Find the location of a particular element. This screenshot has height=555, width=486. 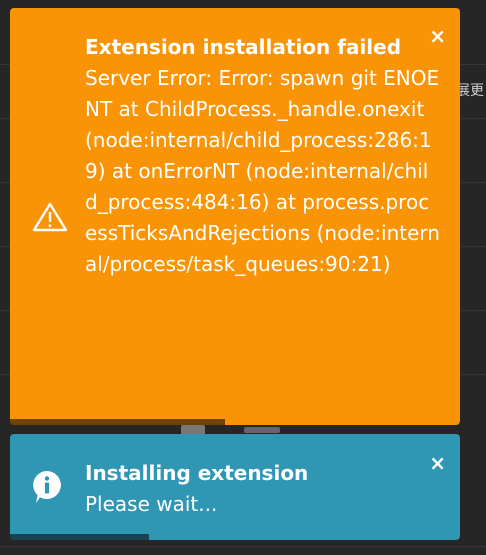

toast-title: Installing extension is located at coordinates (197, 473).